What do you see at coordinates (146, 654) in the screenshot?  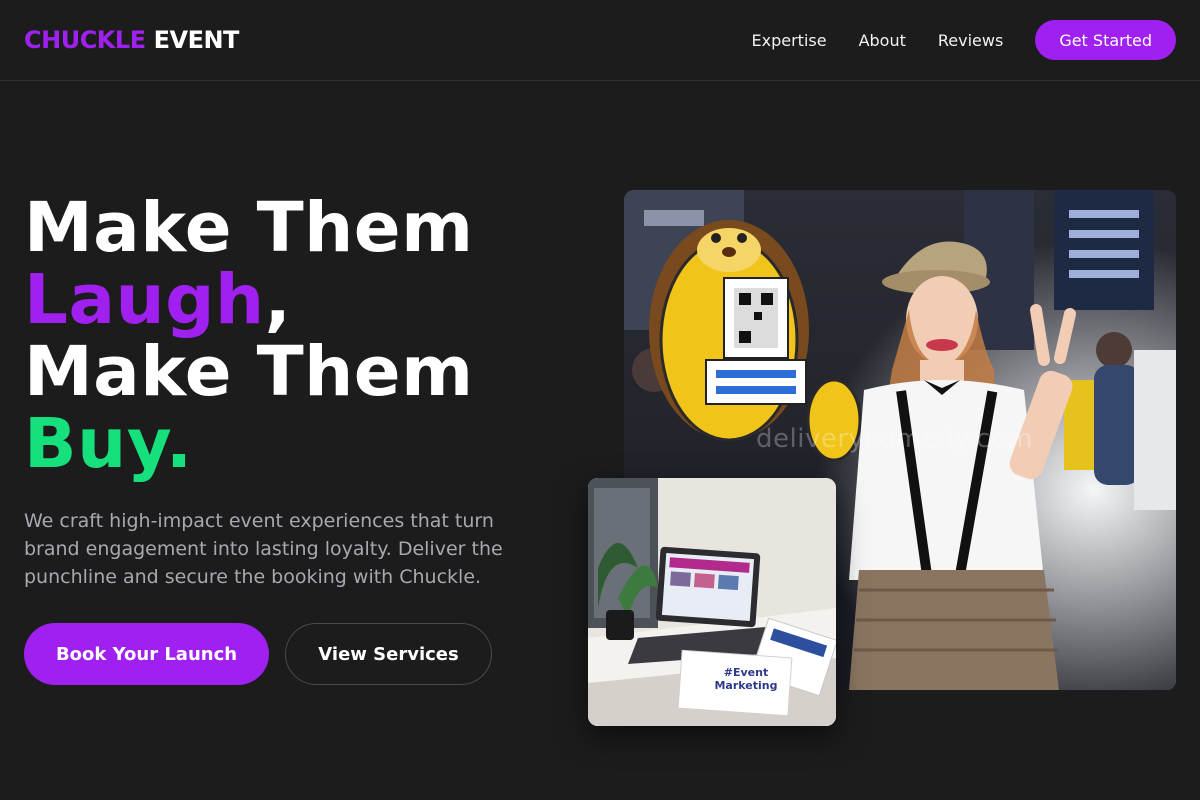 I see `book-launch-button: Book Your Launch` at bounding box center [146, 654].